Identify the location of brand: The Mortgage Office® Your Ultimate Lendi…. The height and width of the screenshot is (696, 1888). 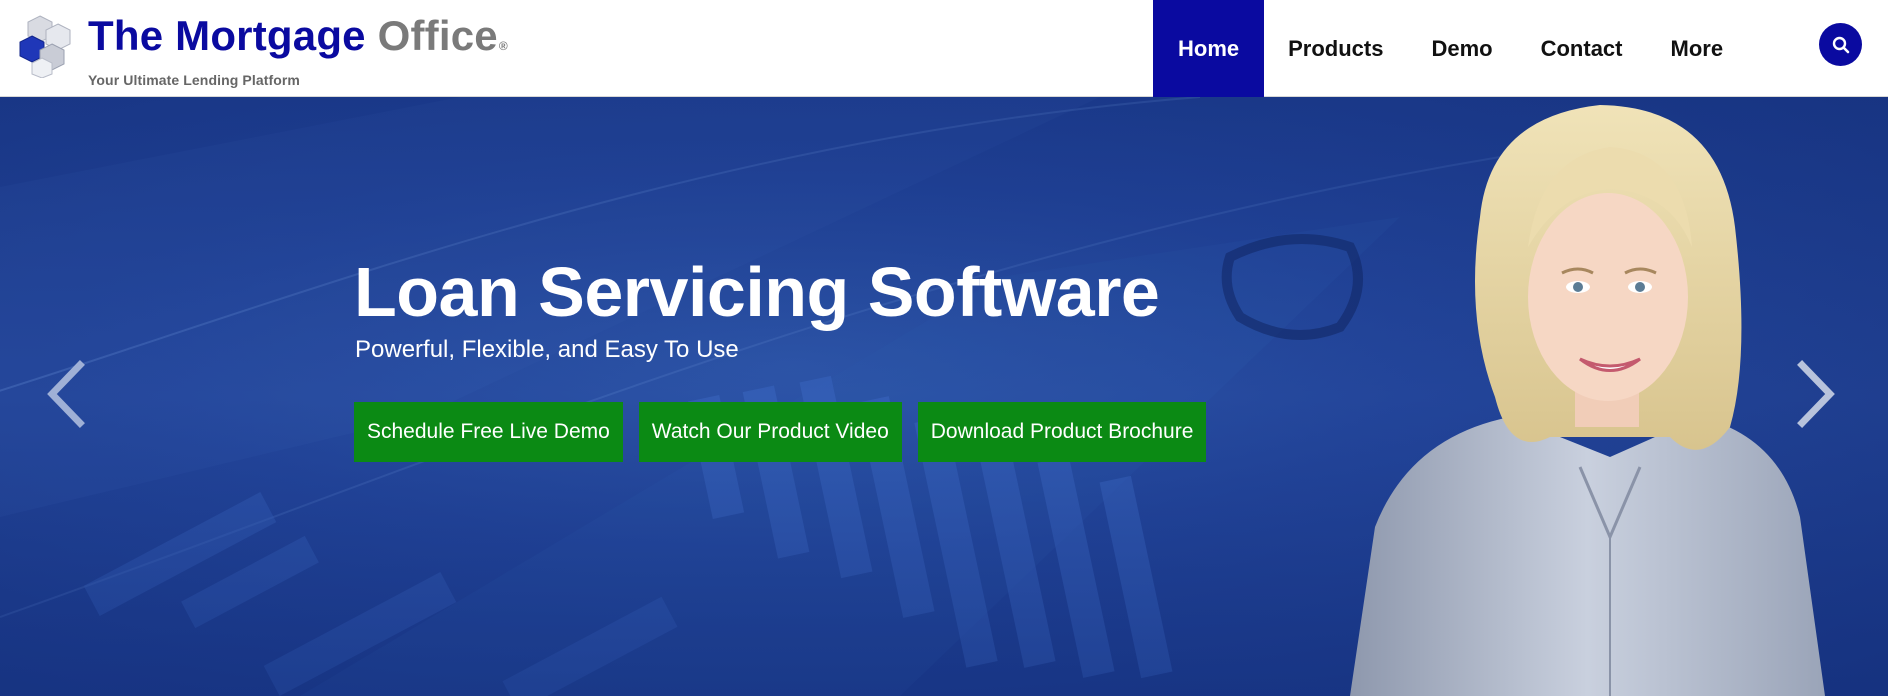
(298, 50).